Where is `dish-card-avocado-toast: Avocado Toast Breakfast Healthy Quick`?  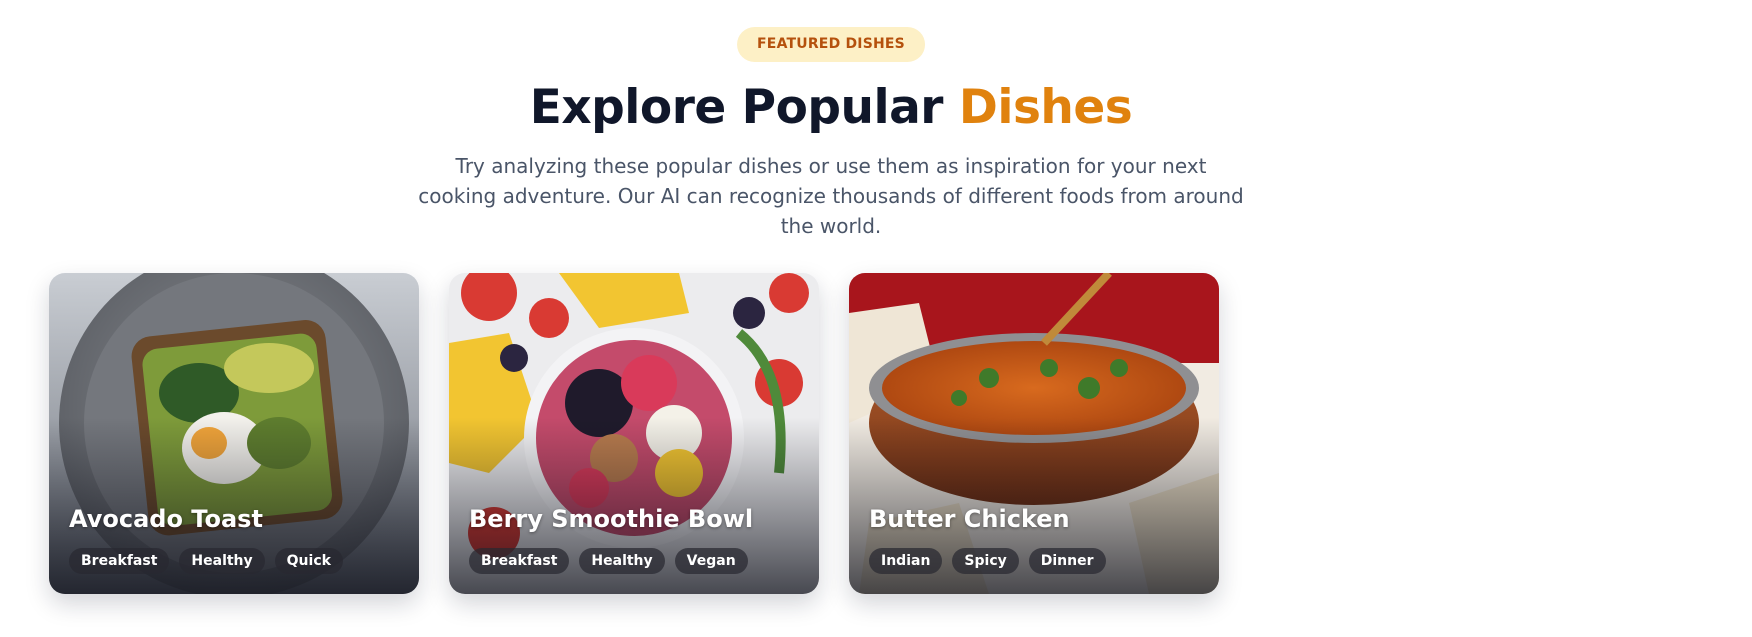
dish-card-avocado-toast: Avocado Toast Breakfast Healthy Quick is located at coordinates (234, 433).